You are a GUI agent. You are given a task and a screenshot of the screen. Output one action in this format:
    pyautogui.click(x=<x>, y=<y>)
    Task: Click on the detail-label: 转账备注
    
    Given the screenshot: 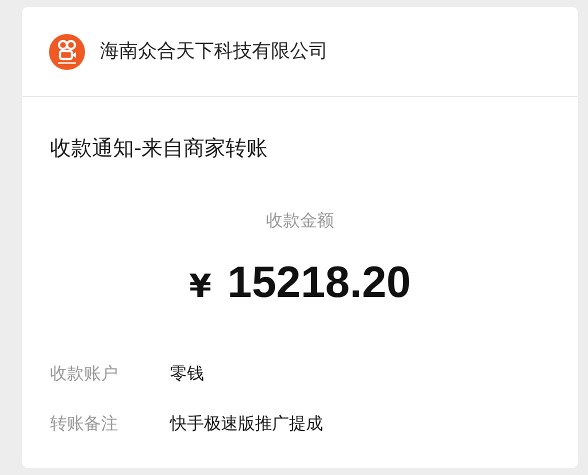 What is the action you would take?
    pyautogui.click(x=84, y=424)
    